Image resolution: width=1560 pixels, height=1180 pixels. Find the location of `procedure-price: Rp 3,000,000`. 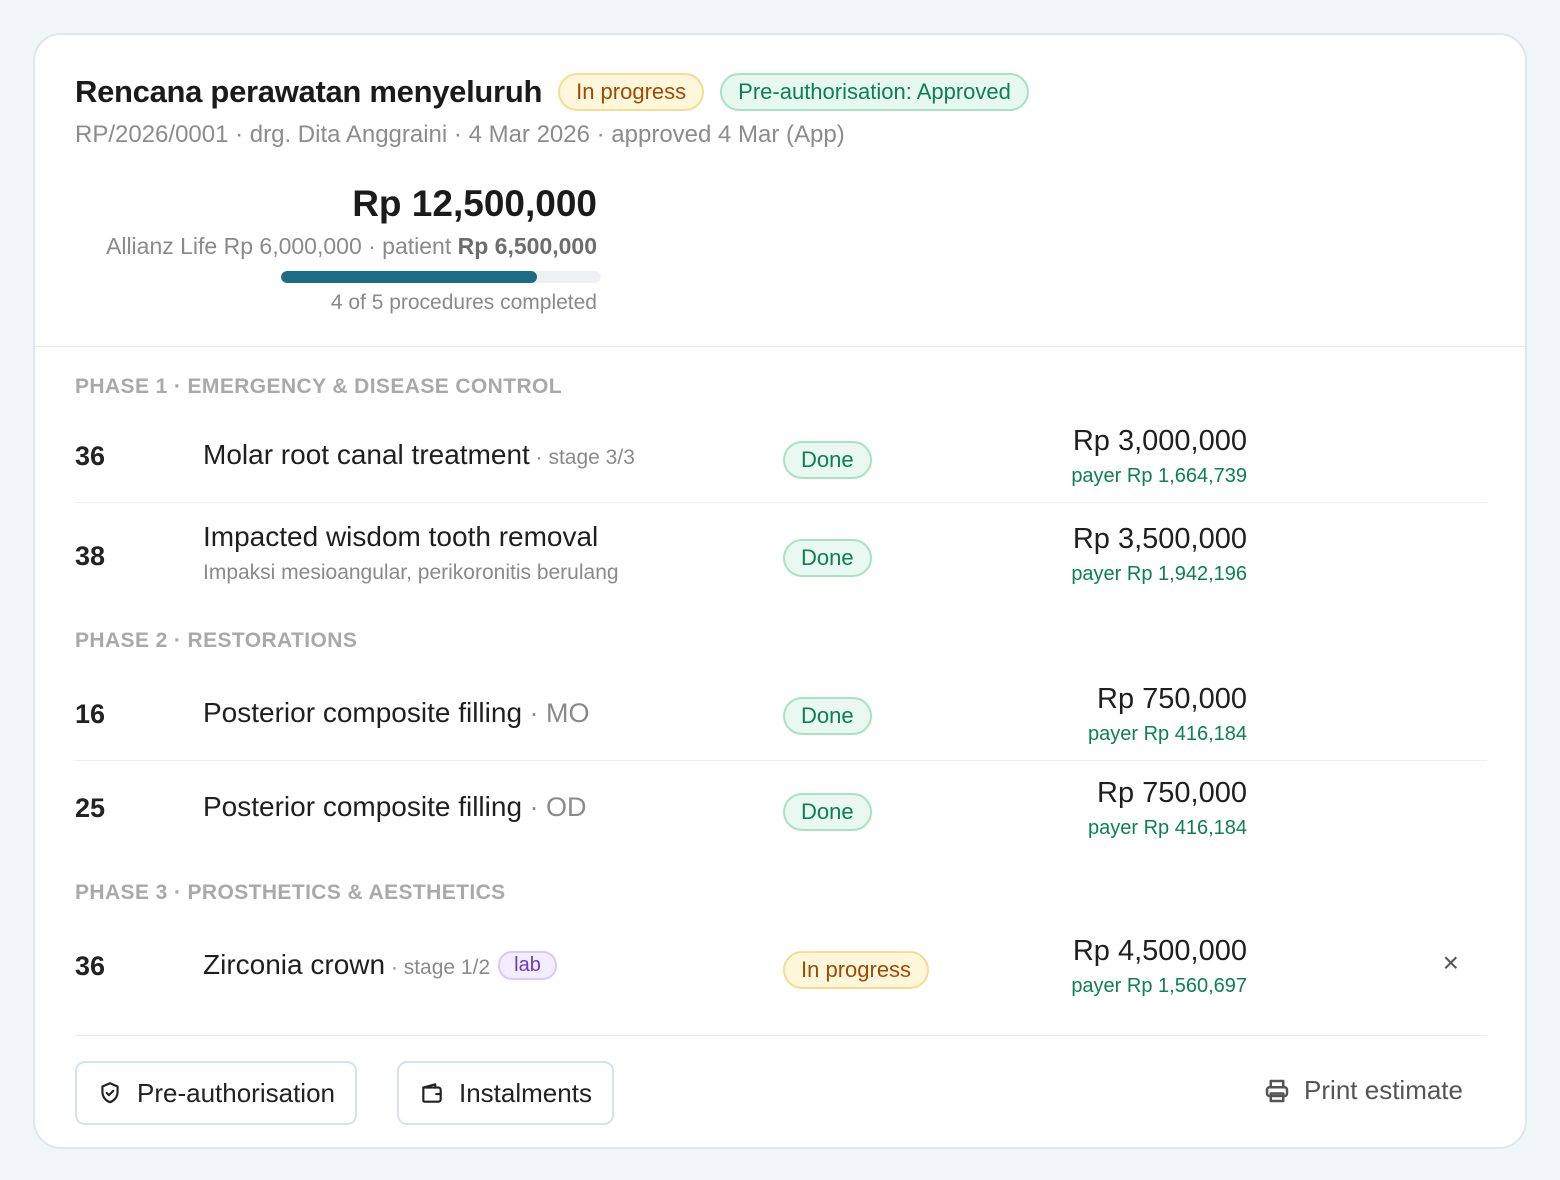

procedure-price: Rp 3,000,000 is located at coordinates (1159, 441).